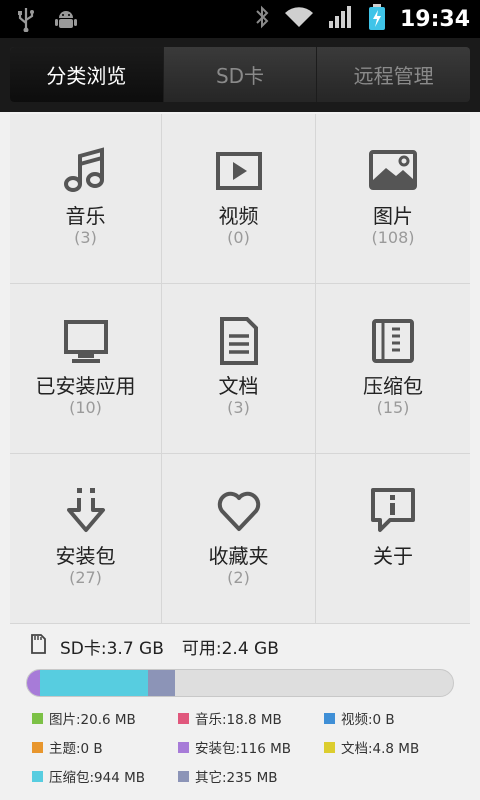 The image size is (480, 800). What do you see at coordinates (94, 683) in the screenshot?
I see `usage-segment-archive` at bounding box center [94, 683].